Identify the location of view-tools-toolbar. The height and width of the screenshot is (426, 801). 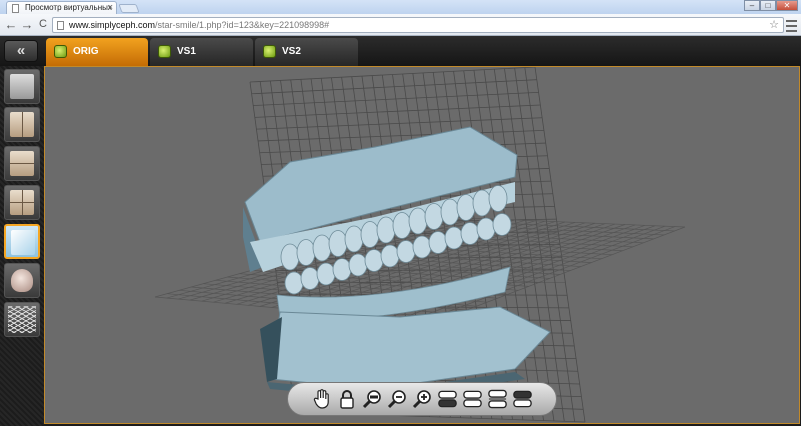
(422, 399).